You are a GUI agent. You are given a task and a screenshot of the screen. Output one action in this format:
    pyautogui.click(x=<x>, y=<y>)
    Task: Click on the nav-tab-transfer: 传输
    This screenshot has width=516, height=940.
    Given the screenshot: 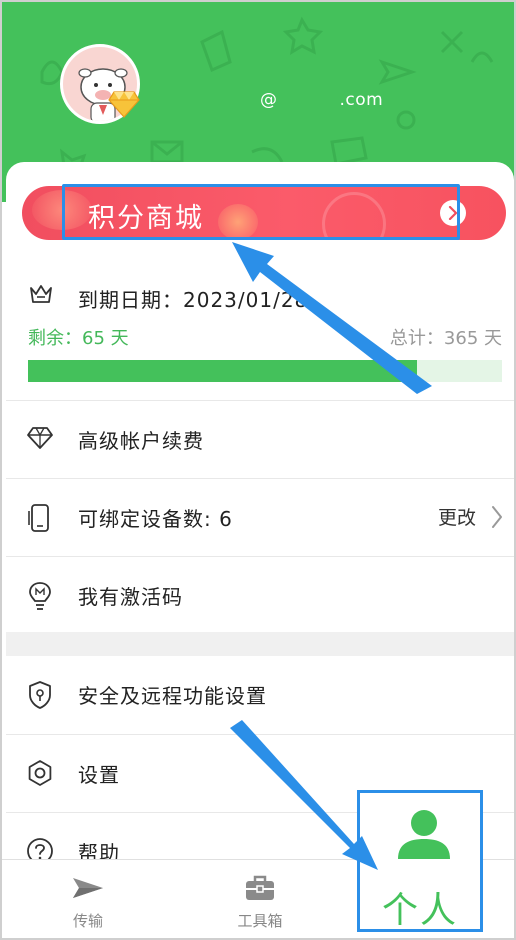 What is the action you would take?
    pyautogui.click(x=88, y=899)
    